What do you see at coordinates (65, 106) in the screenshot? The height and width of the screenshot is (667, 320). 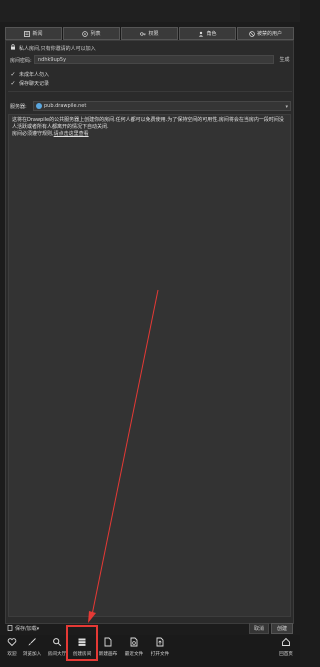 I see `server-value: pub.drawpile.net` at bounding box center [65, 106].